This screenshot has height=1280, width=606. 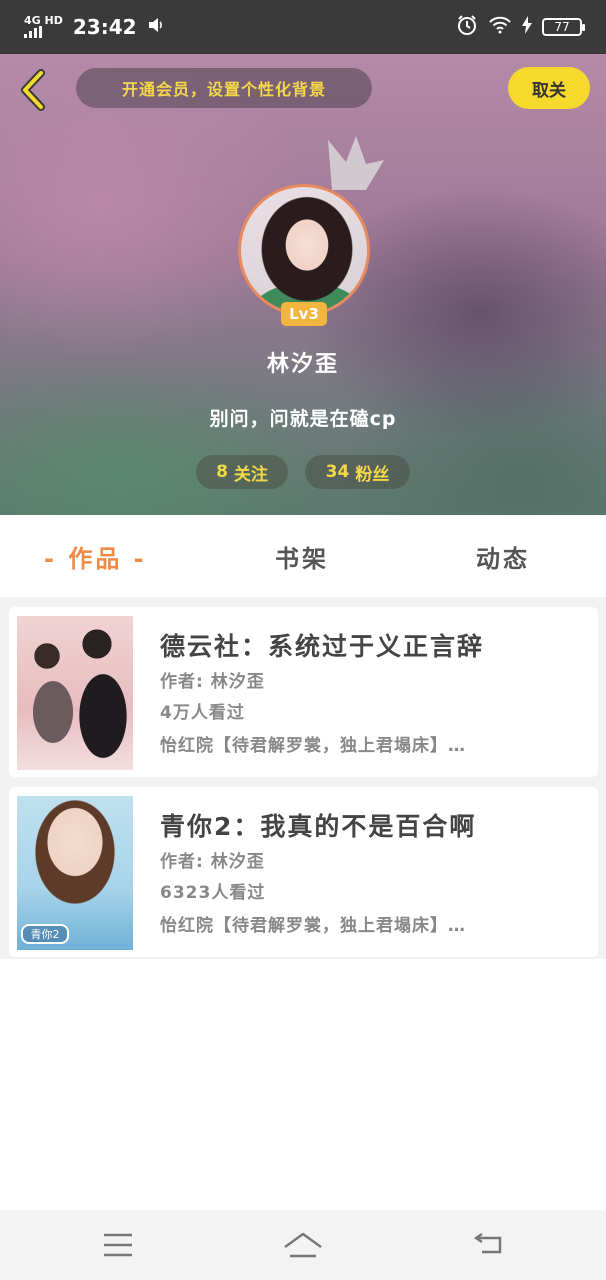 I want to click on system-back-button, so click(x=488, y=1245).